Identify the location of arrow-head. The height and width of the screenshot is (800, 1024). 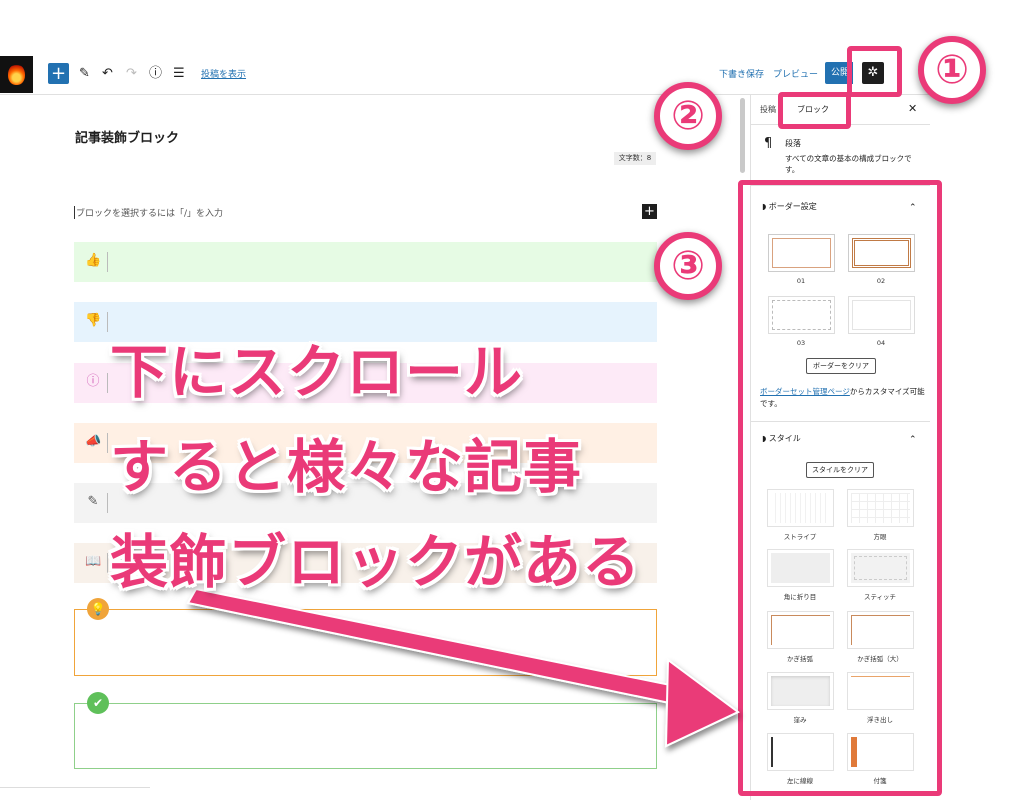
(702, 703).